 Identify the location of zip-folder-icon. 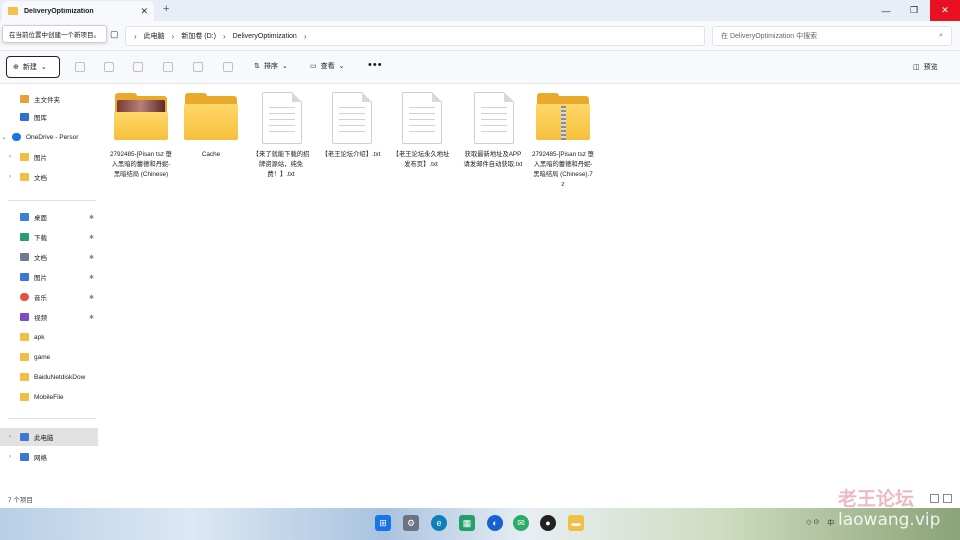
(563, 118).